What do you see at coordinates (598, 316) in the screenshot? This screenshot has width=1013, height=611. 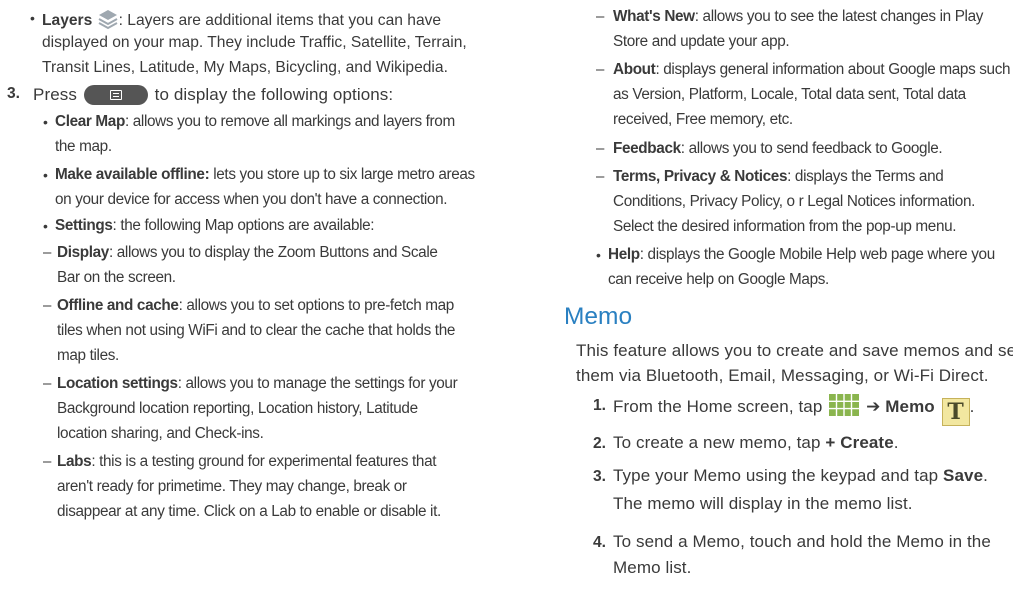 I see `memo-heading: Memo` at bounding box center [598, 316].